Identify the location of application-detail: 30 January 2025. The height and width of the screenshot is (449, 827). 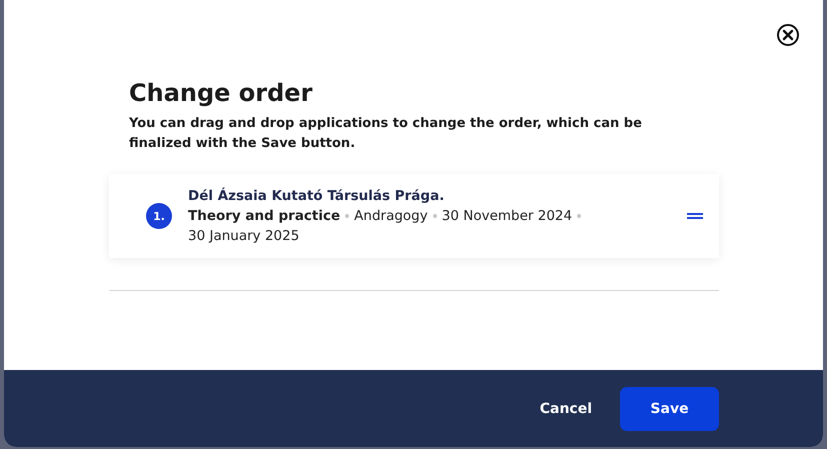
(244, 236).